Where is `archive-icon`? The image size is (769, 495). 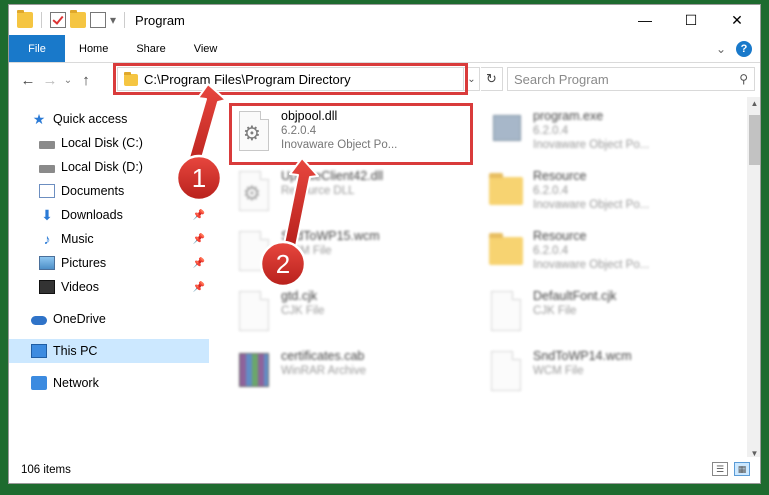
archive-icon is located at coordinates (255, 371).